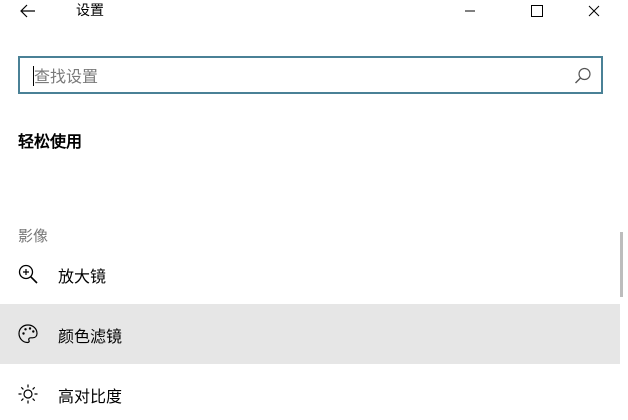  What do you see at coordinates (50, 141) in the screenshot?
I see `section-title: 轻松使用` at bounding box center [50, 141].